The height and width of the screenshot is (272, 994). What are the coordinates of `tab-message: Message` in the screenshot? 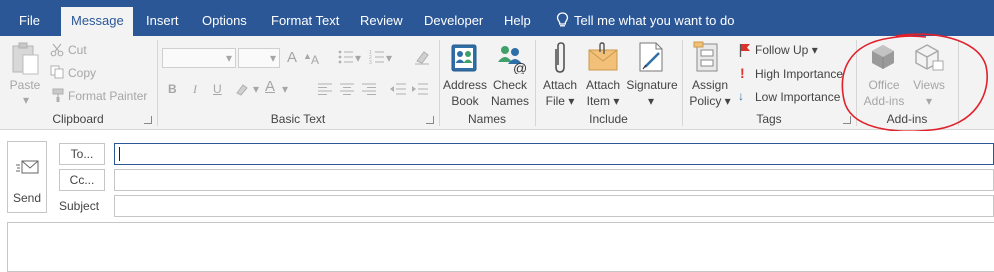 It's located at (97, 21).